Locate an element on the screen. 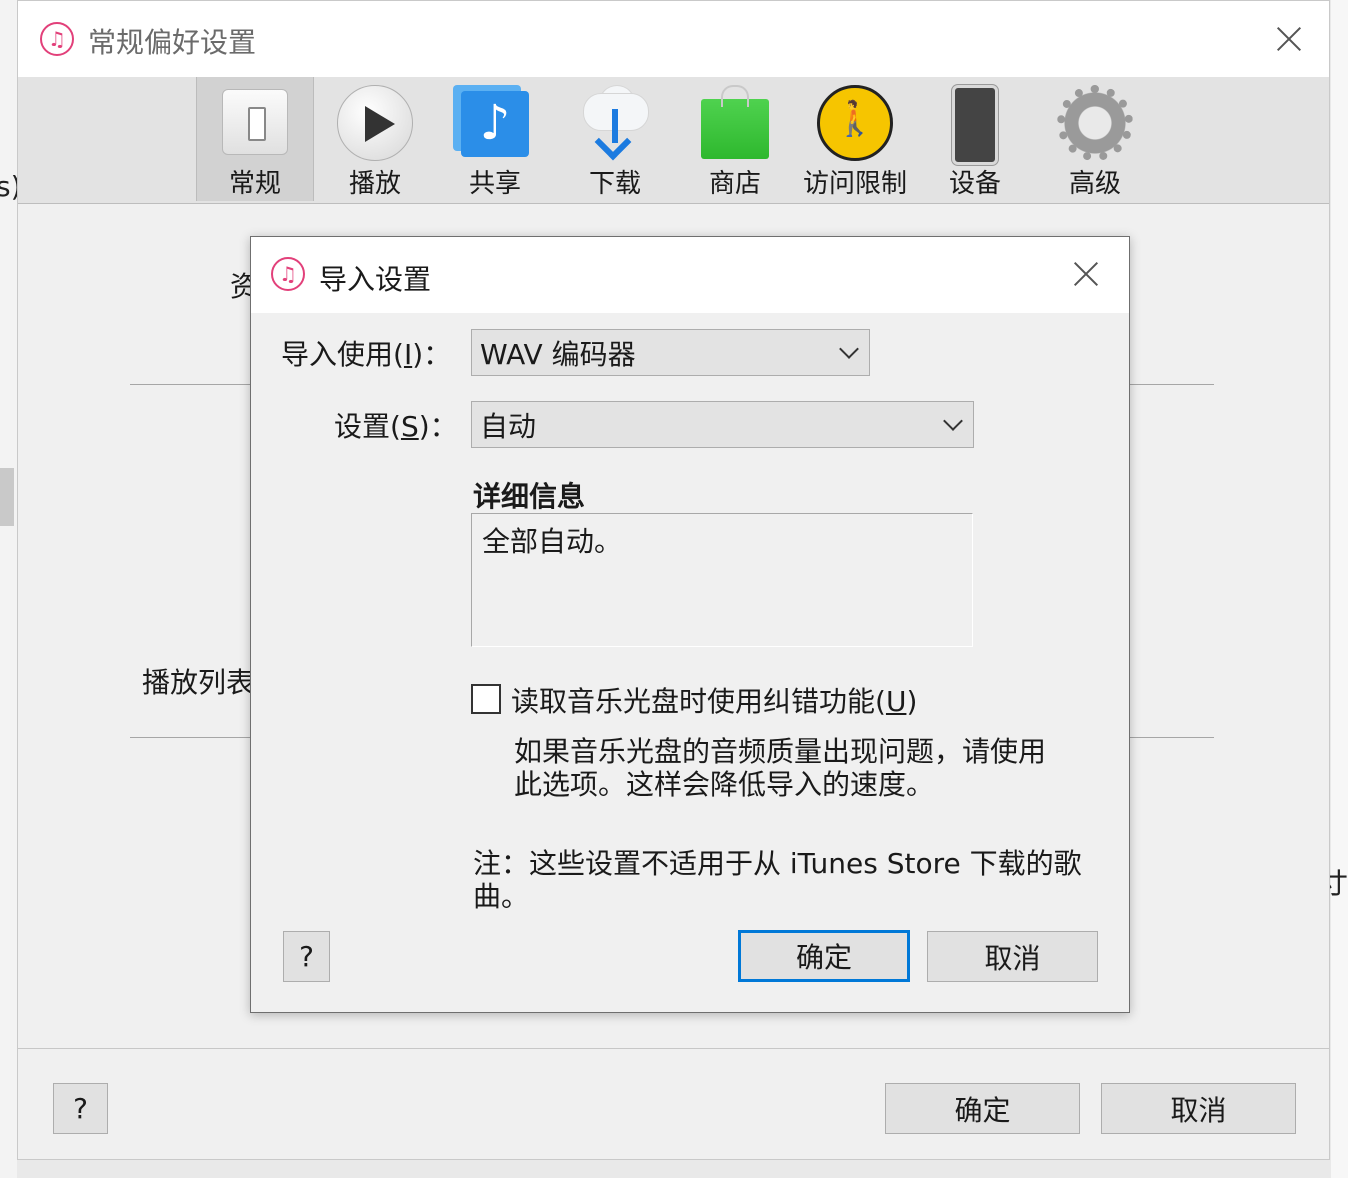 This screenshot has height=1178, width=1348. tab-general: 常规 is located at coordinates (255, 139).